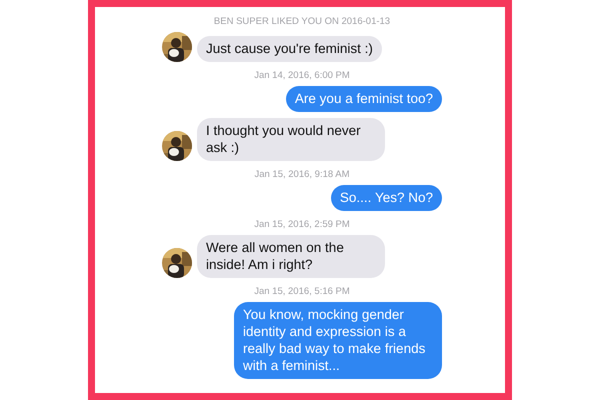 The height and width of the screenshot is (400, 600). I want to click on sent-message: Are you a feminist too?, so click(364, 99).